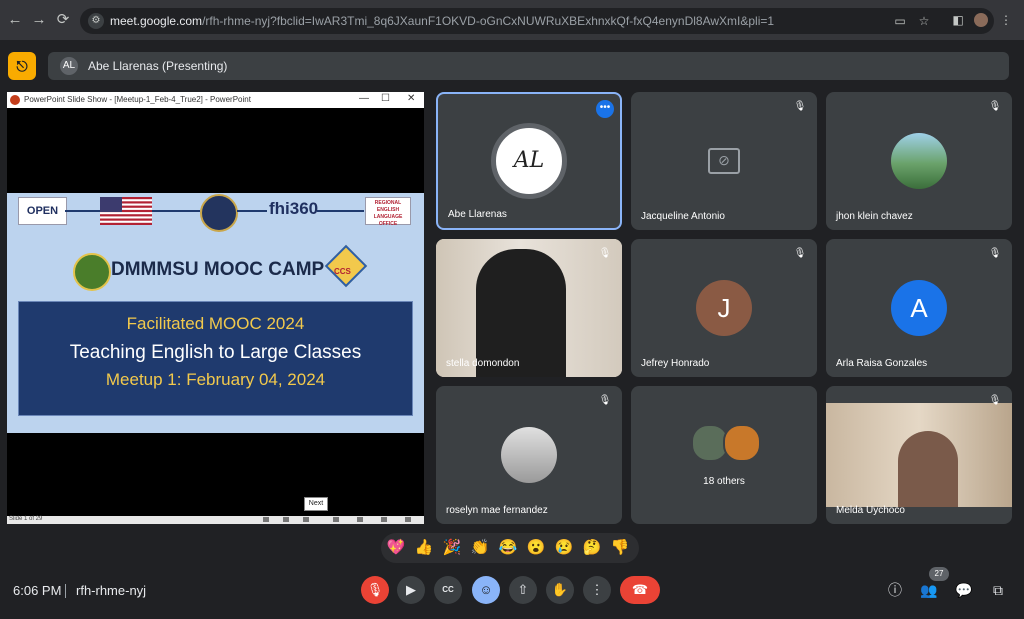 The image size is (1024, 619). I want to click on mic-off-icon: 🎙, so click(375, 589).